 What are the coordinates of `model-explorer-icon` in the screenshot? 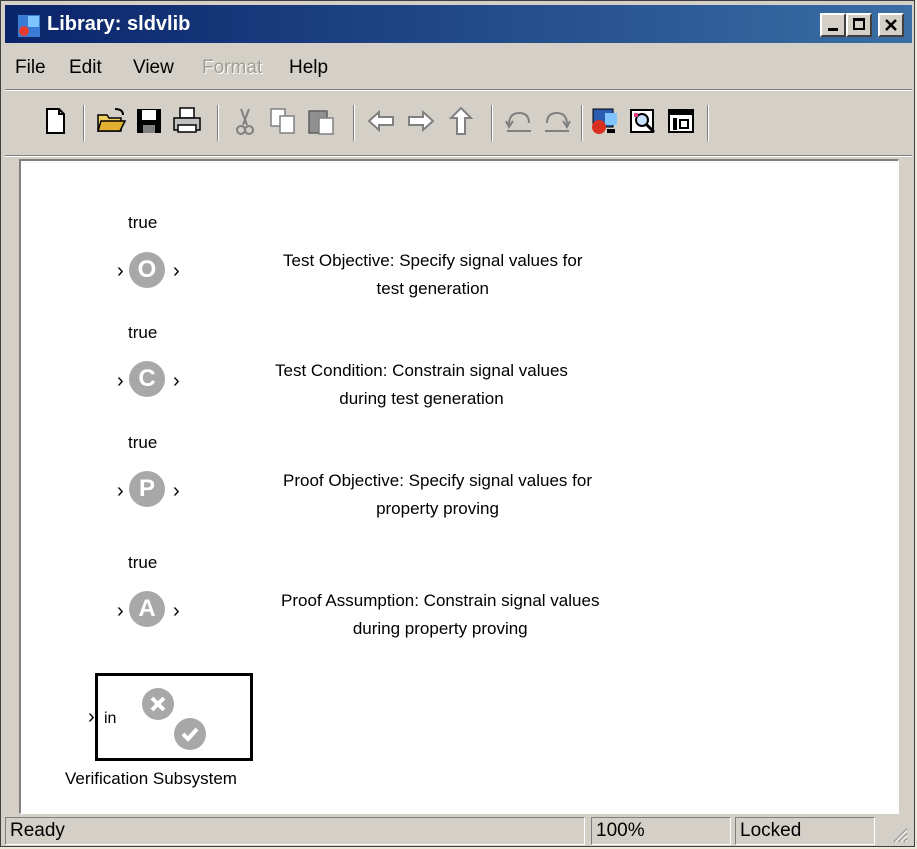 It's located at (643, 121).